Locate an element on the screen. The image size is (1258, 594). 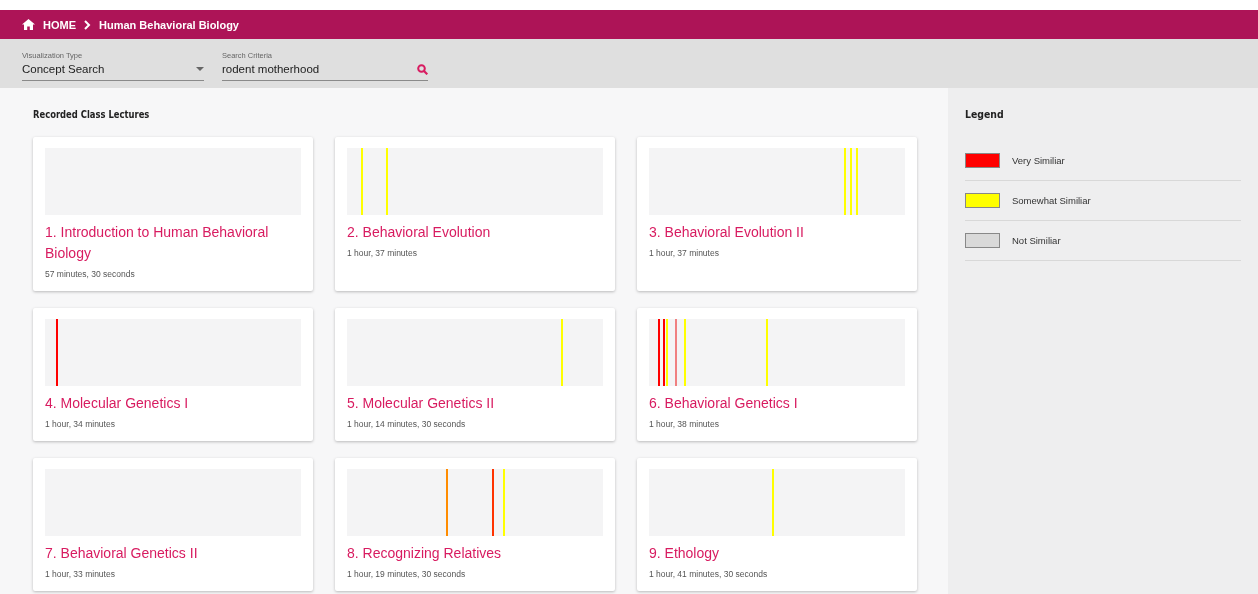
lecture-title: 3. Behavioral Evolution II is located at coordinates (777, 232).